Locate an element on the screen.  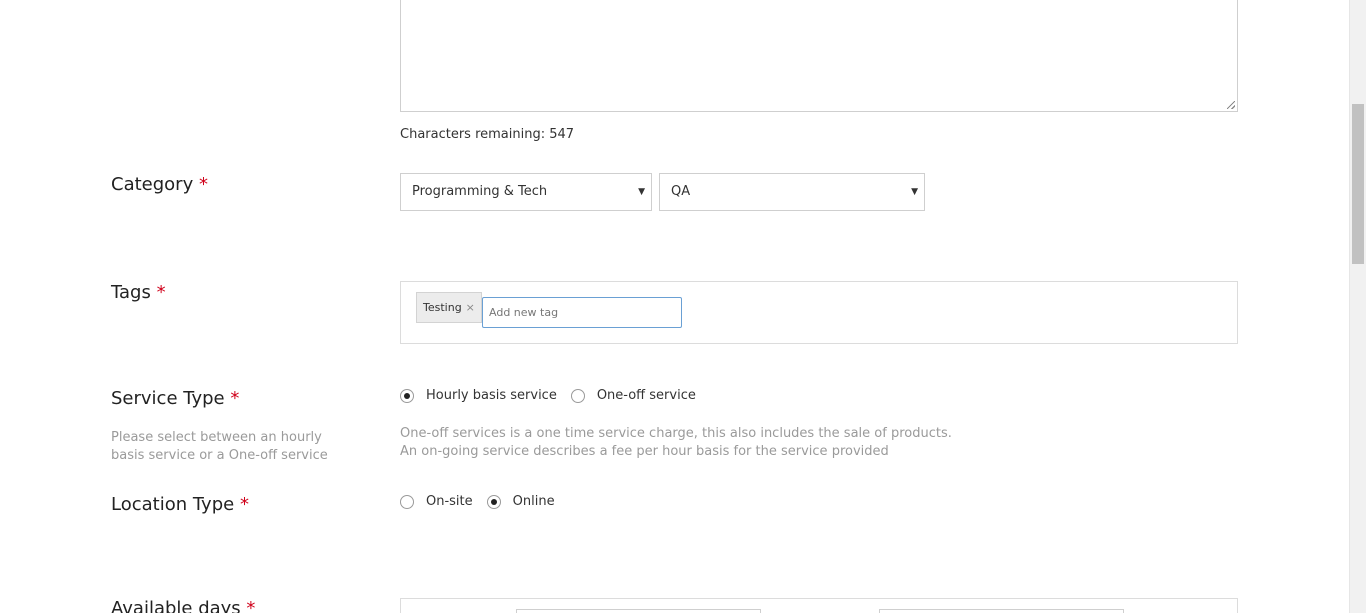
radio-one-off-label: One-off service is located at coordinates (646, 395).